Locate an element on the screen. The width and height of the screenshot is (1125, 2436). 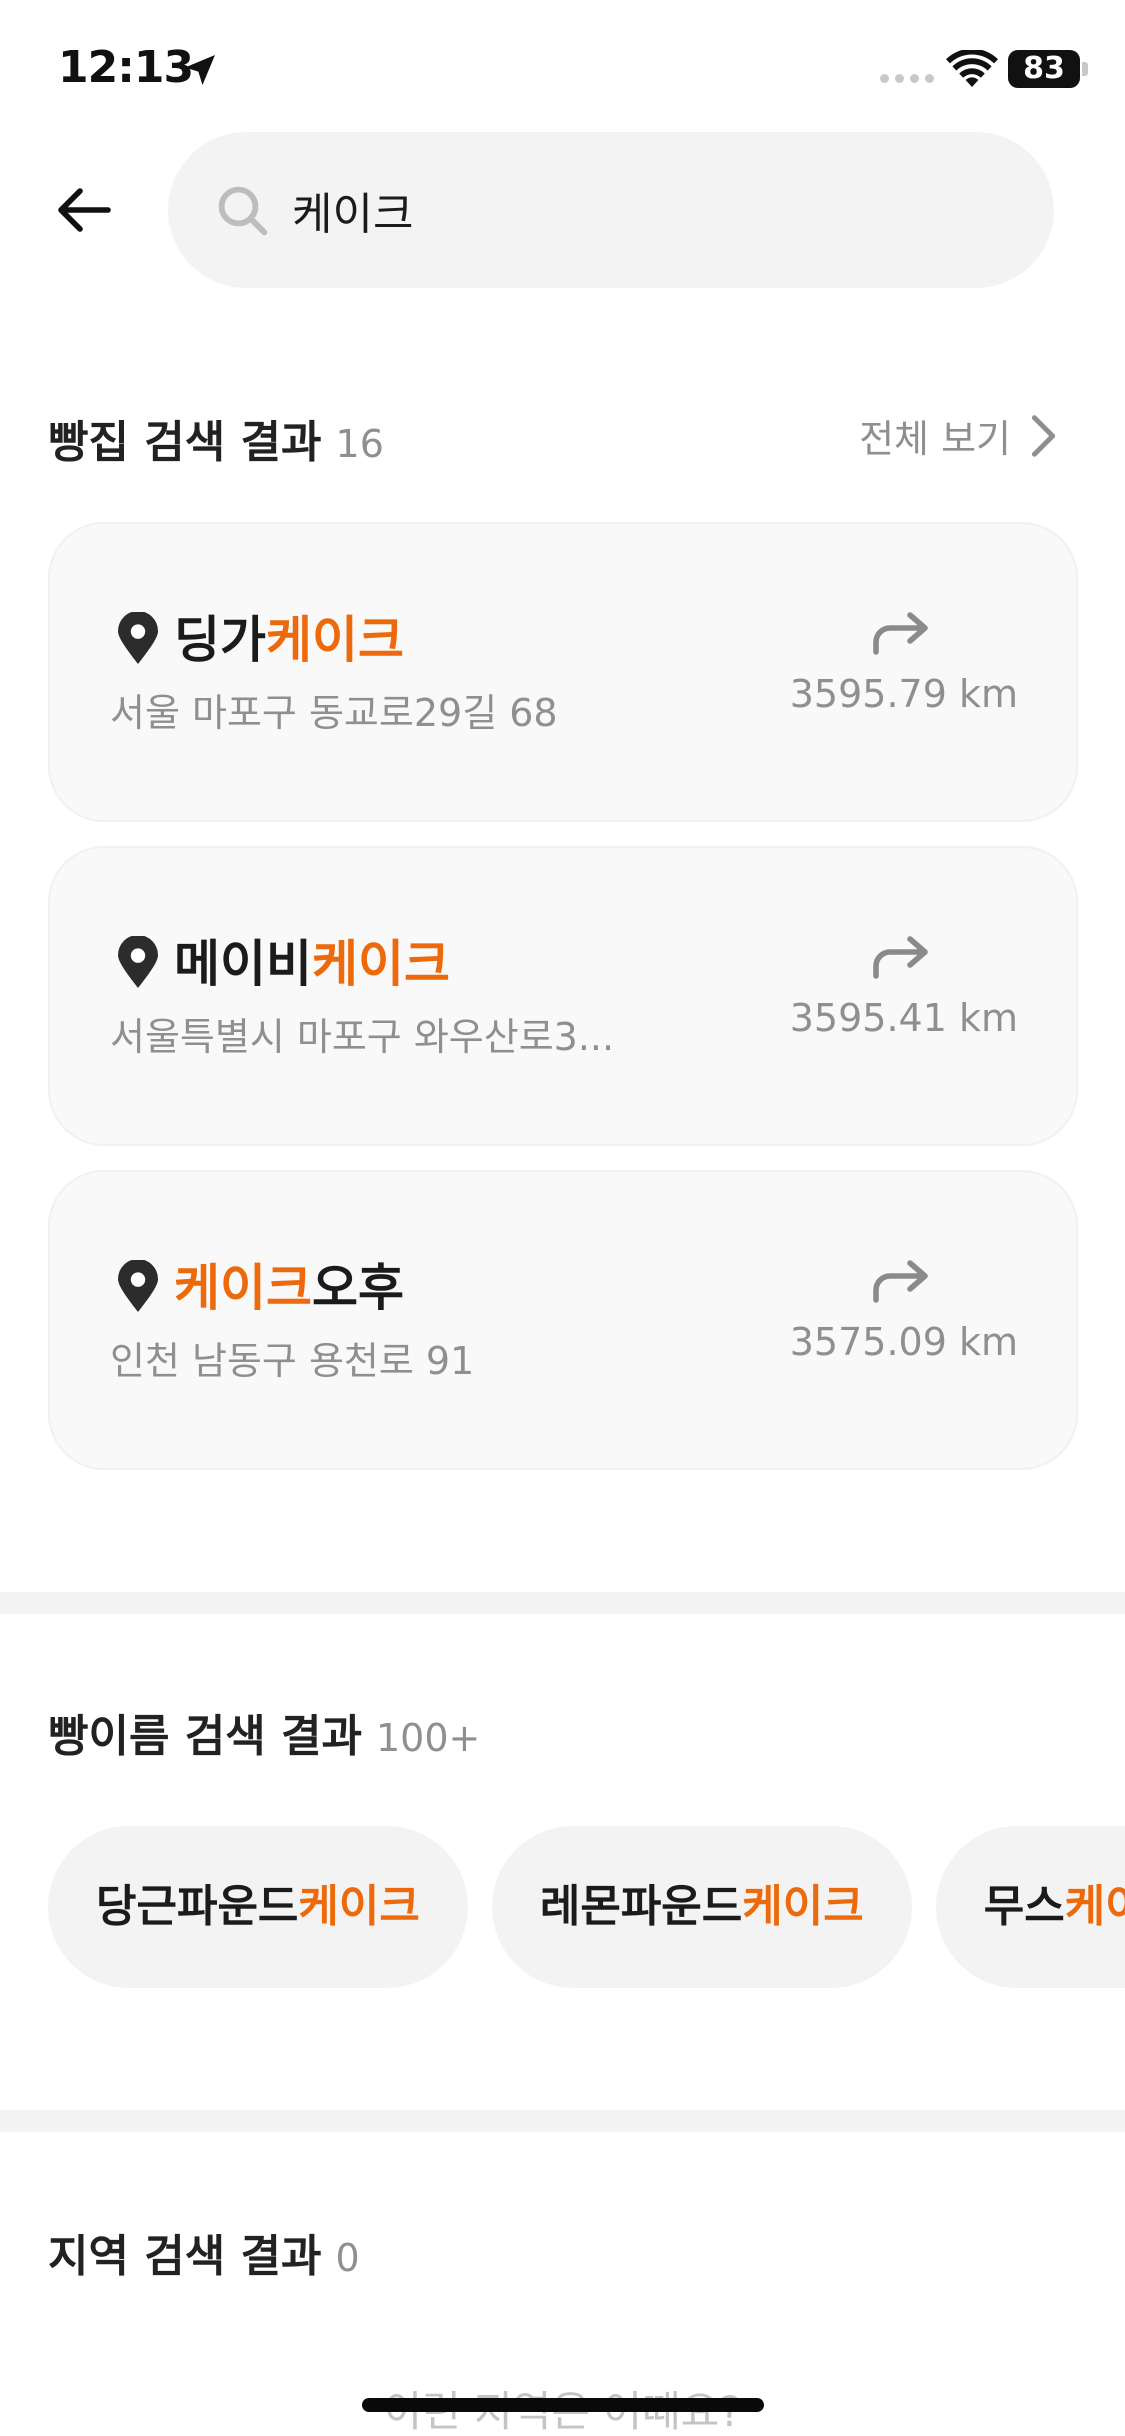
see-all-label: 전체 보기 is located at coordinates (935, 439).